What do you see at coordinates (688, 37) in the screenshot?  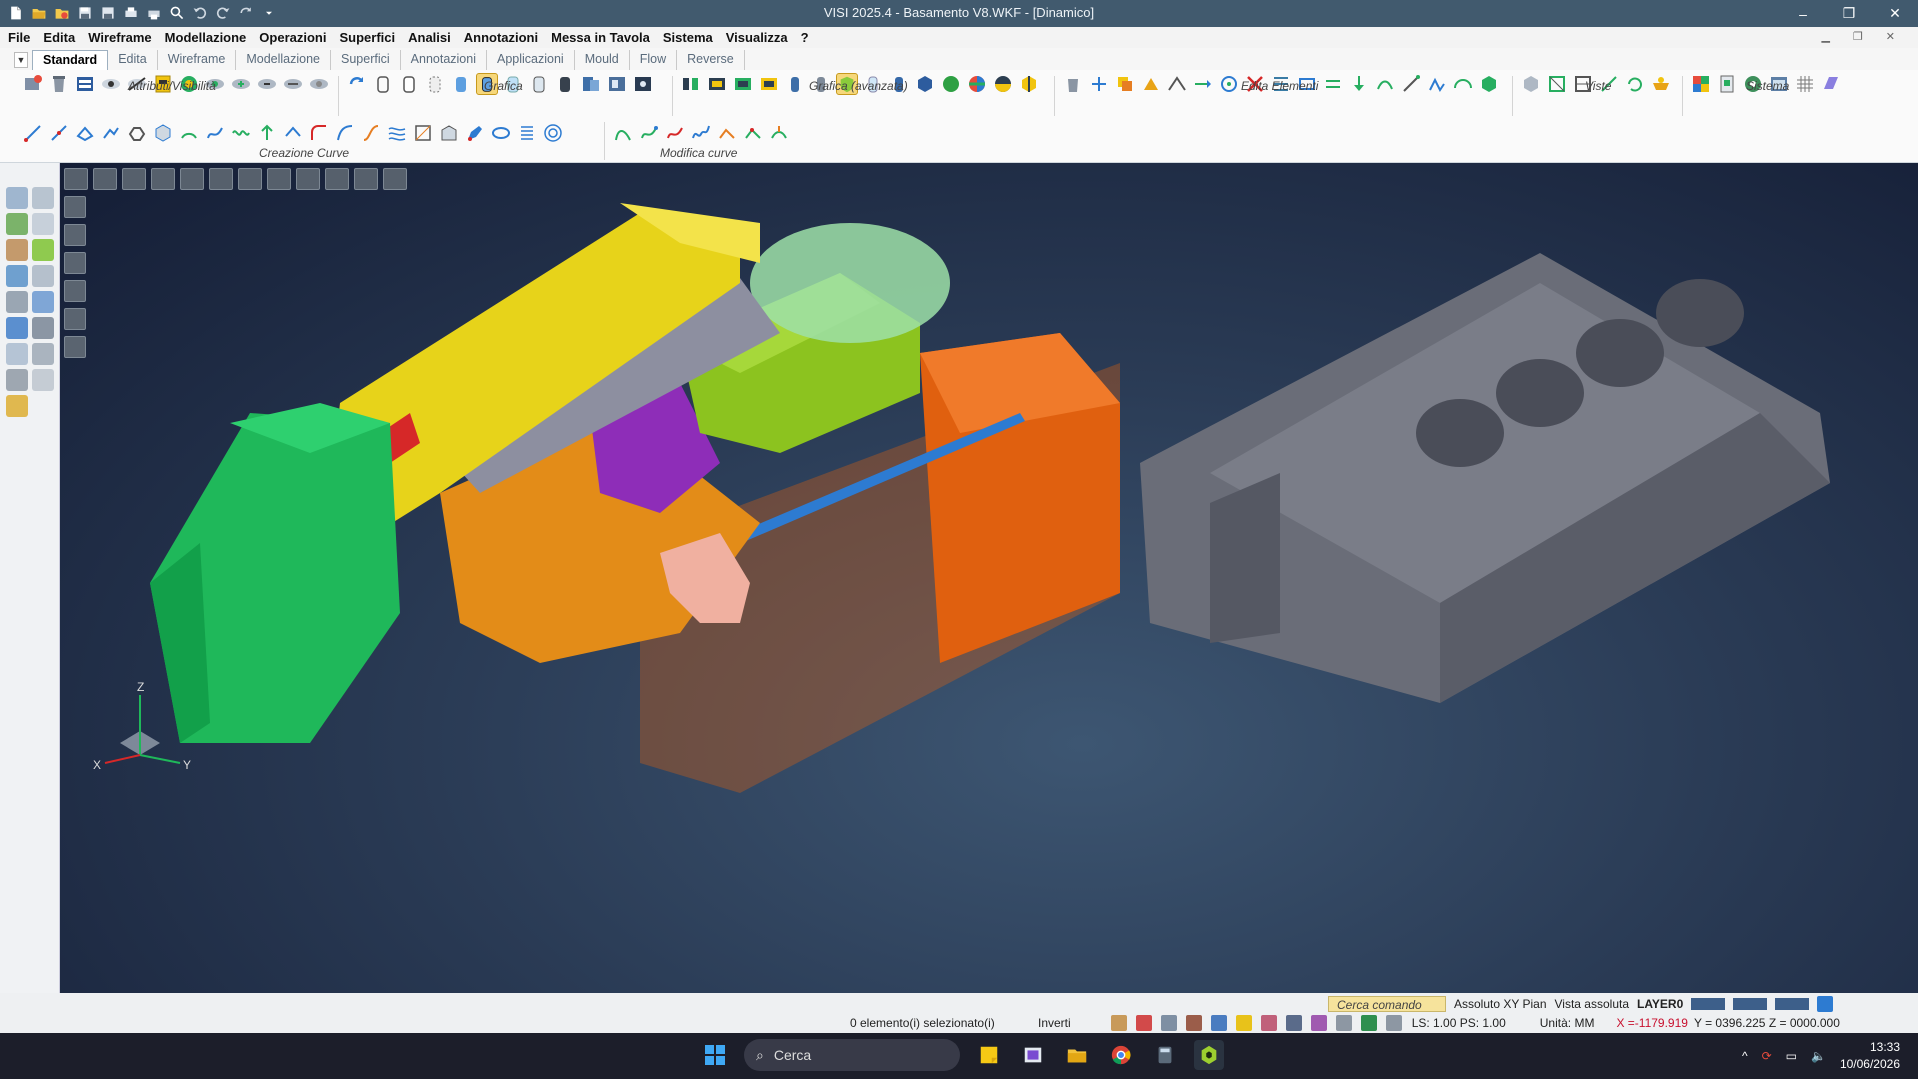 I see `menu-sistema: Sistema` at bounding box center [688, 37].